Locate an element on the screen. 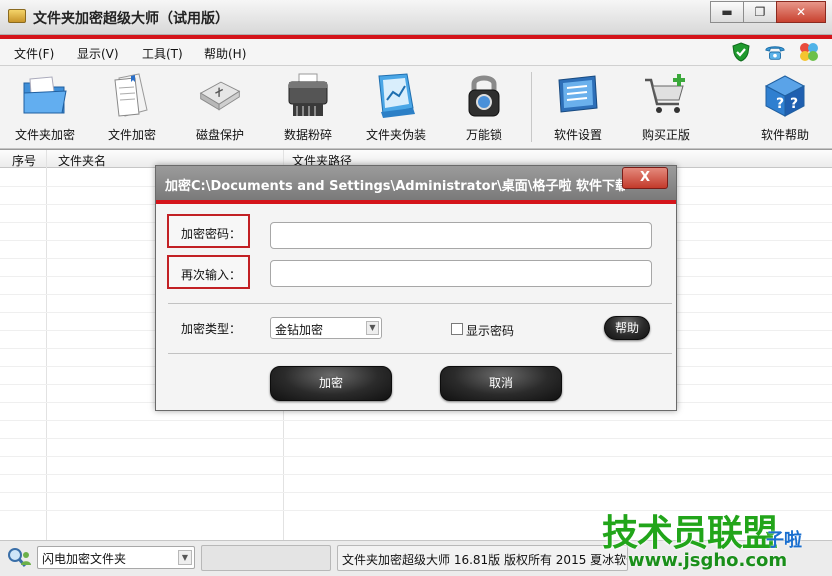 This screenshot has height=576, width=832. column-divider is located at coordinates (46, 345).